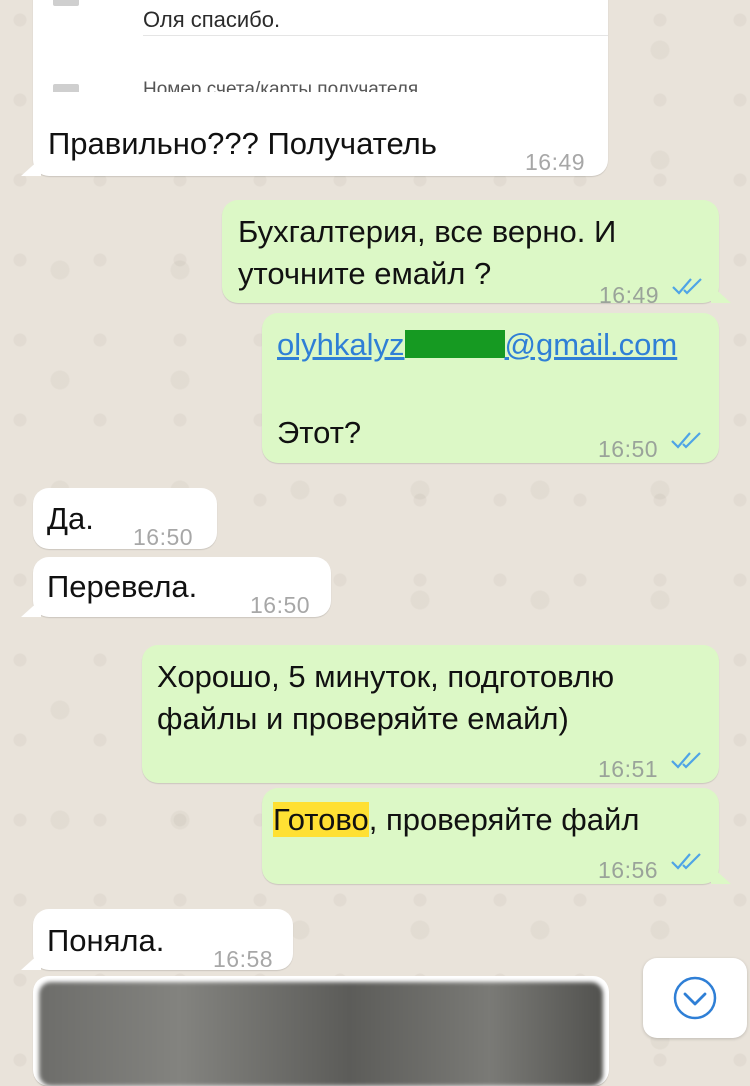 The height and width of the screenshot is (1086, 750). Describe the element at coordinates (628, 870) in the screenshot. I see `message-time: 16:56` at that location.